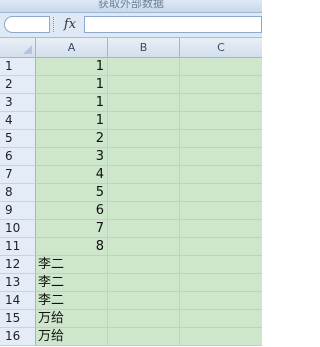  I want to click on table-row: 11 8, so click(131, 247).